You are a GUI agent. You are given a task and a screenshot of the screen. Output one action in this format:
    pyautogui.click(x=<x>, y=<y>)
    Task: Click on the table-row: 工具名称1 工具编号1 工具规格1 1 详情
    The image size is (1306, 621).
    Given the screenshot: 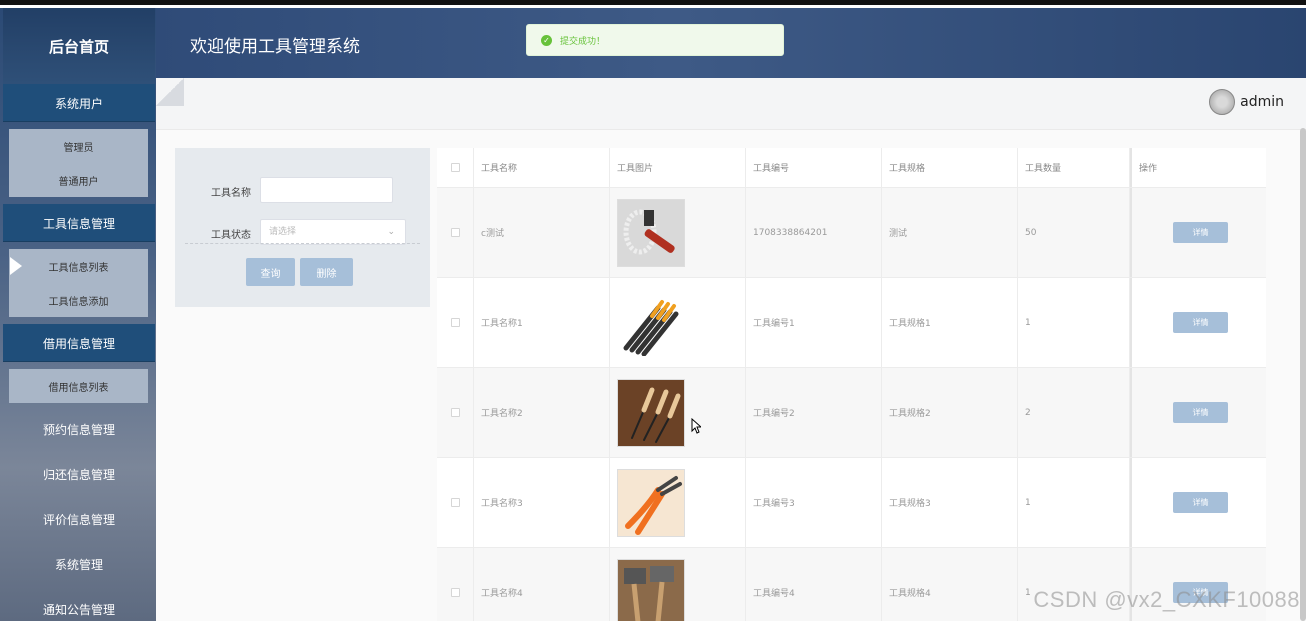 What is the action you would take?
    pyautogui.click(x=851, y=323)
    